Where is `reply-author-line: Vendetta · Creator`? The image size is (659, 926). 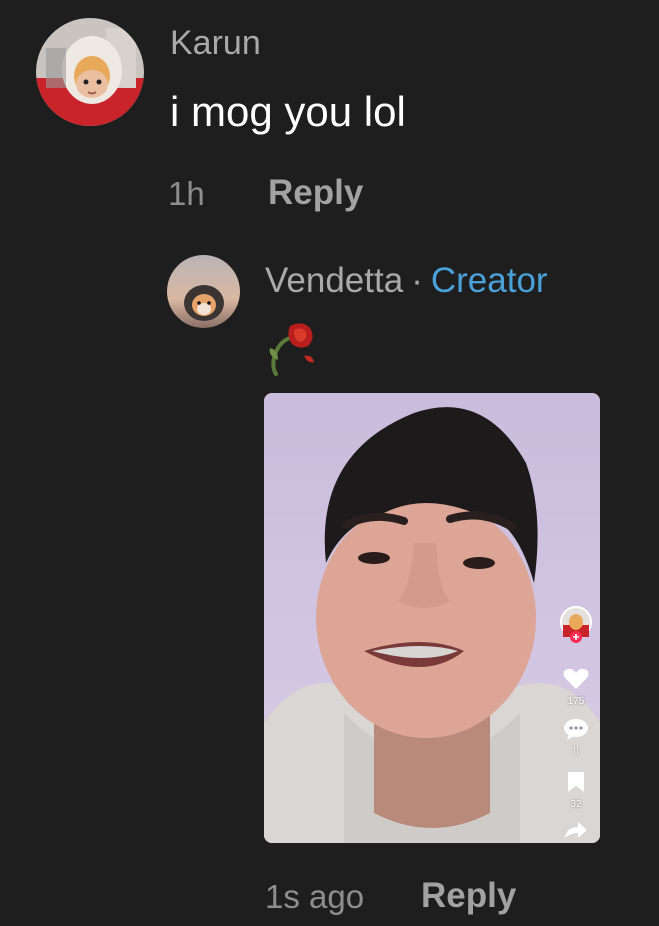
reply-author-line: Vendetta · Creator is located at coordinates (406, 281).